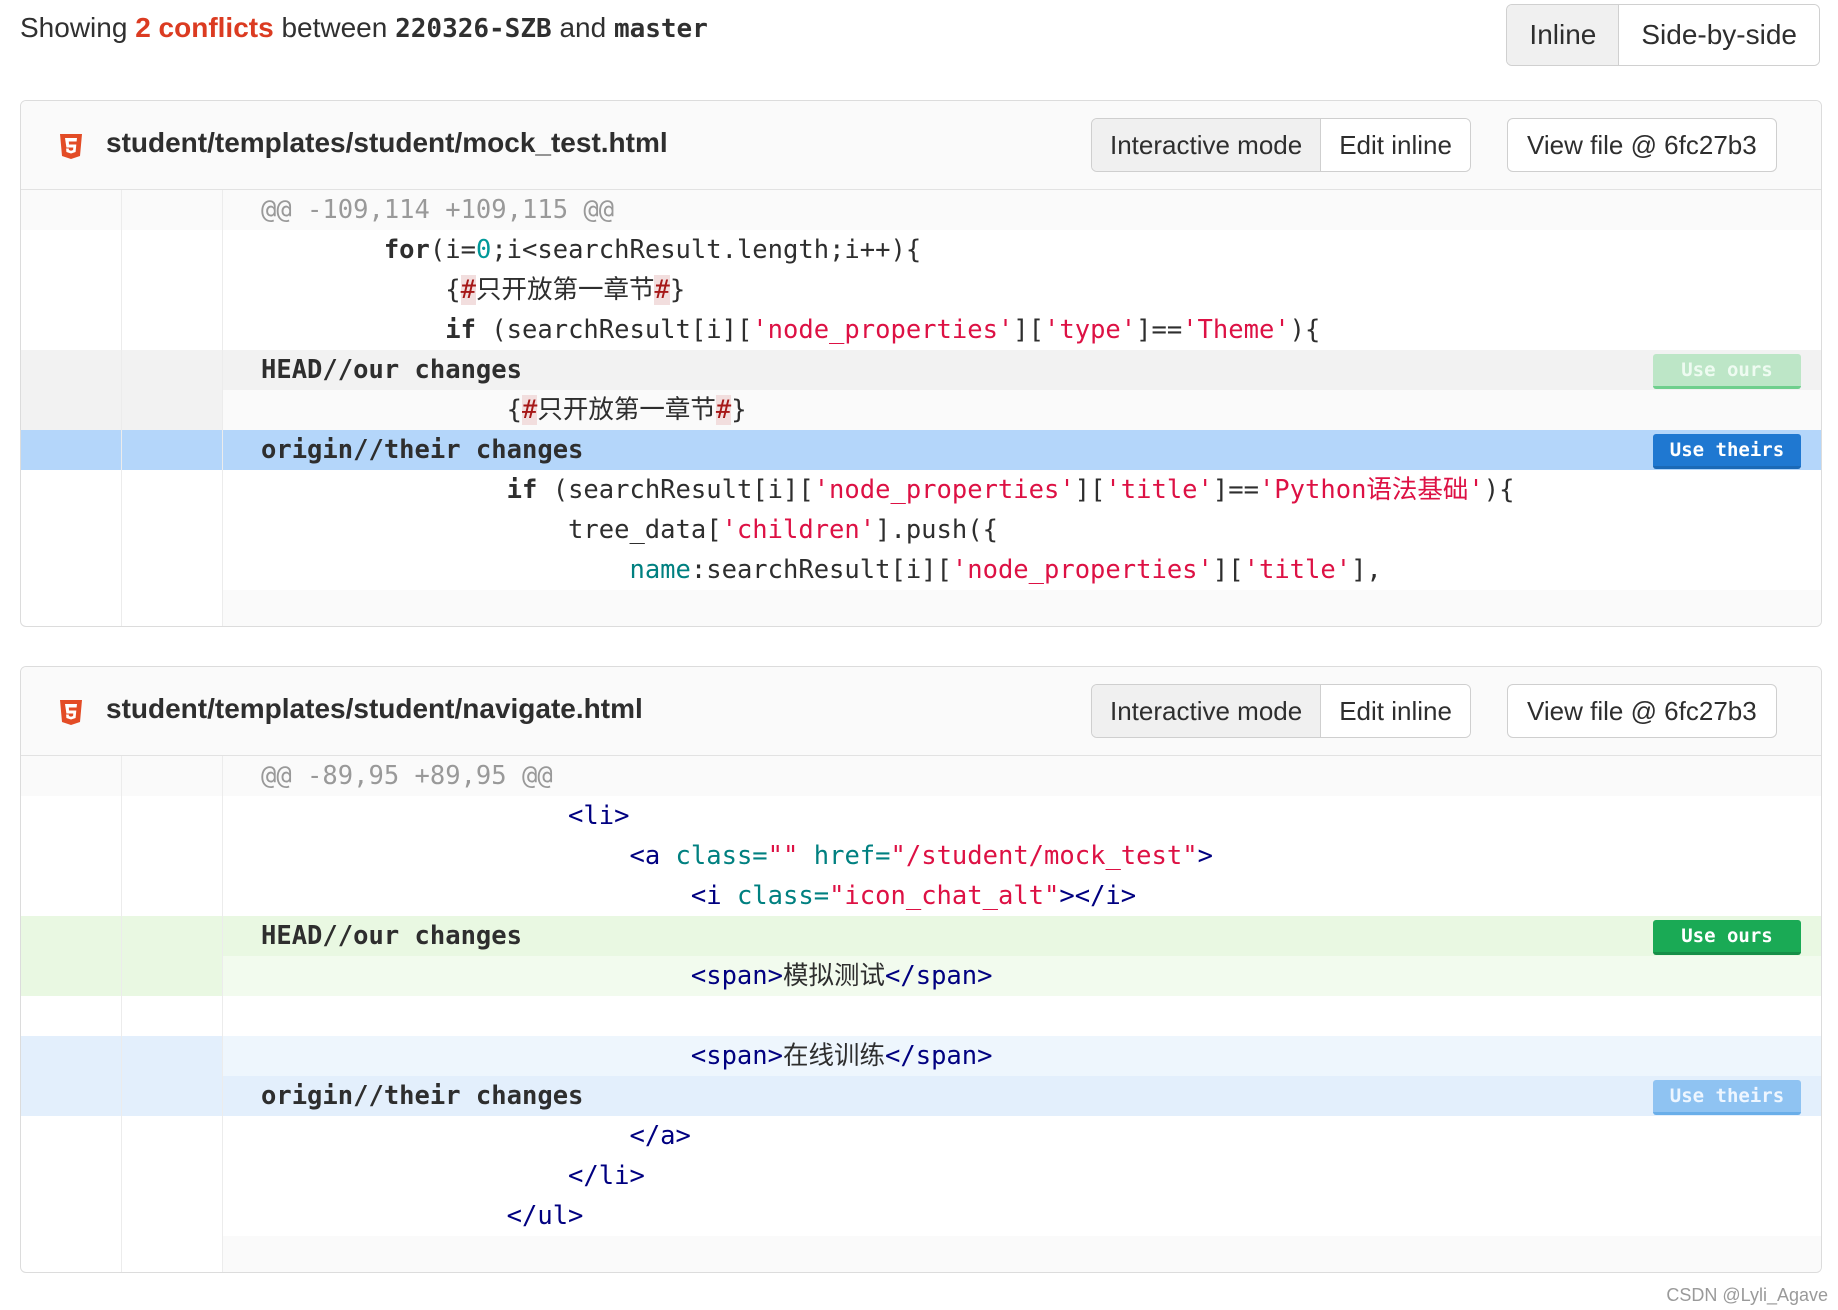  Describe the element at coordinates (921, 250) in the screenshot. I see `code-line: for(i=0;i<searchResult.length;i++){` at that location.